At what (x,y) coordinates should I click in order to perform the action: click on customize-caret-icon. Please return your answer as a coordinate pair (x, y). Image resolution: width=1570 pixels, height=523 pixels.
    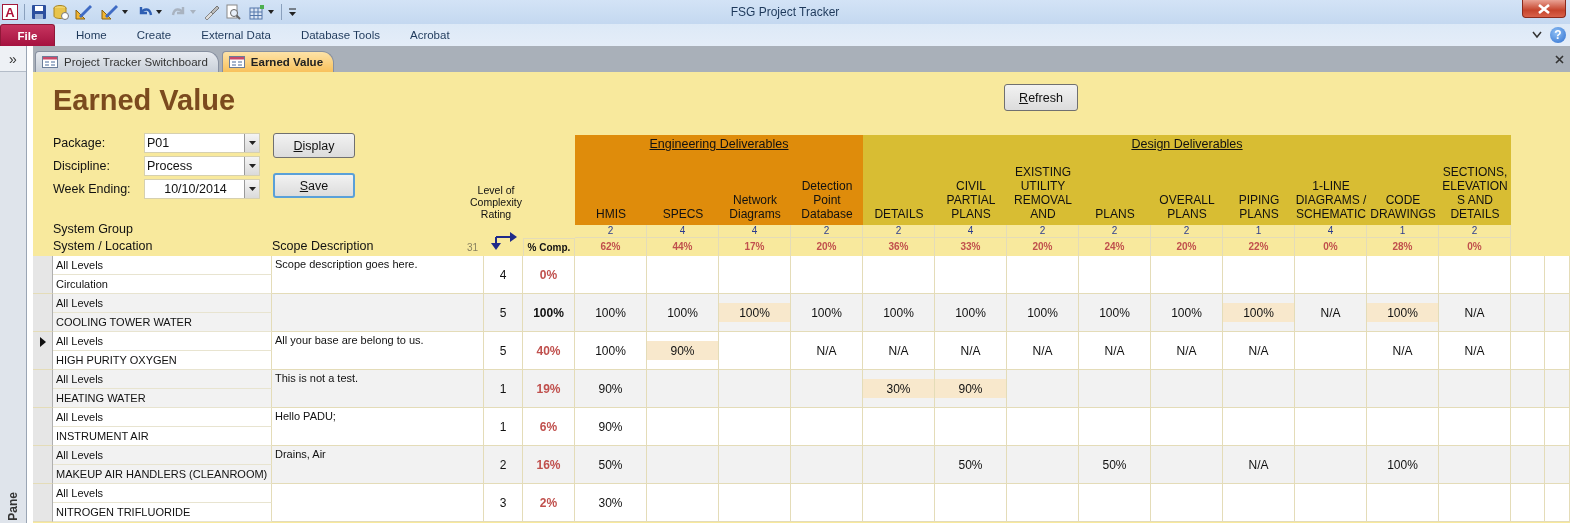
    Looking at the image, I should click on (292, 12).